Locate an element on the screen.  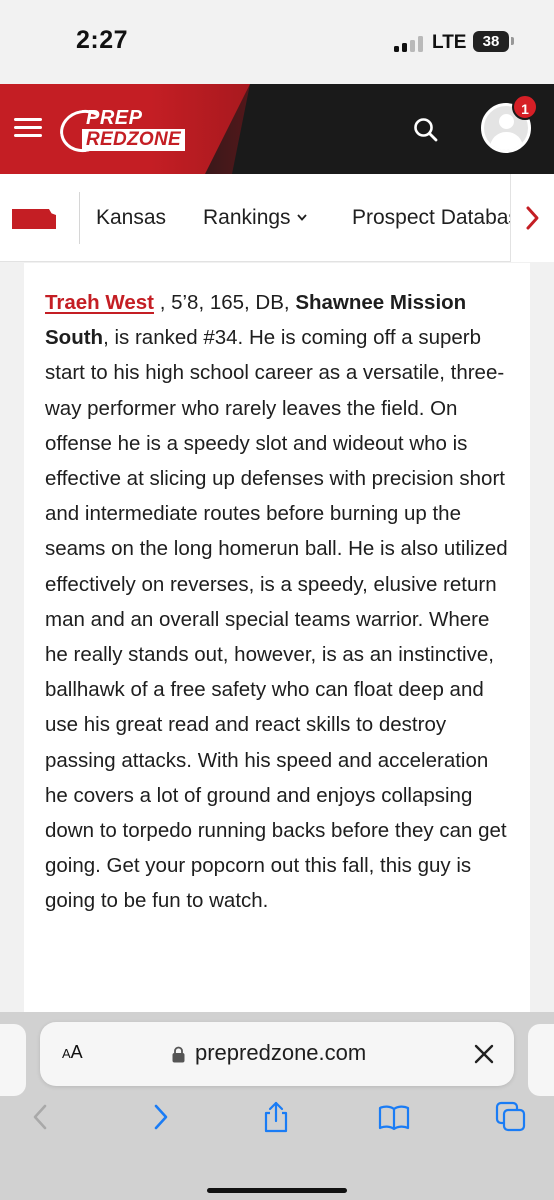
url-text: prepredzone.com is located at coordinates (280, 1053).